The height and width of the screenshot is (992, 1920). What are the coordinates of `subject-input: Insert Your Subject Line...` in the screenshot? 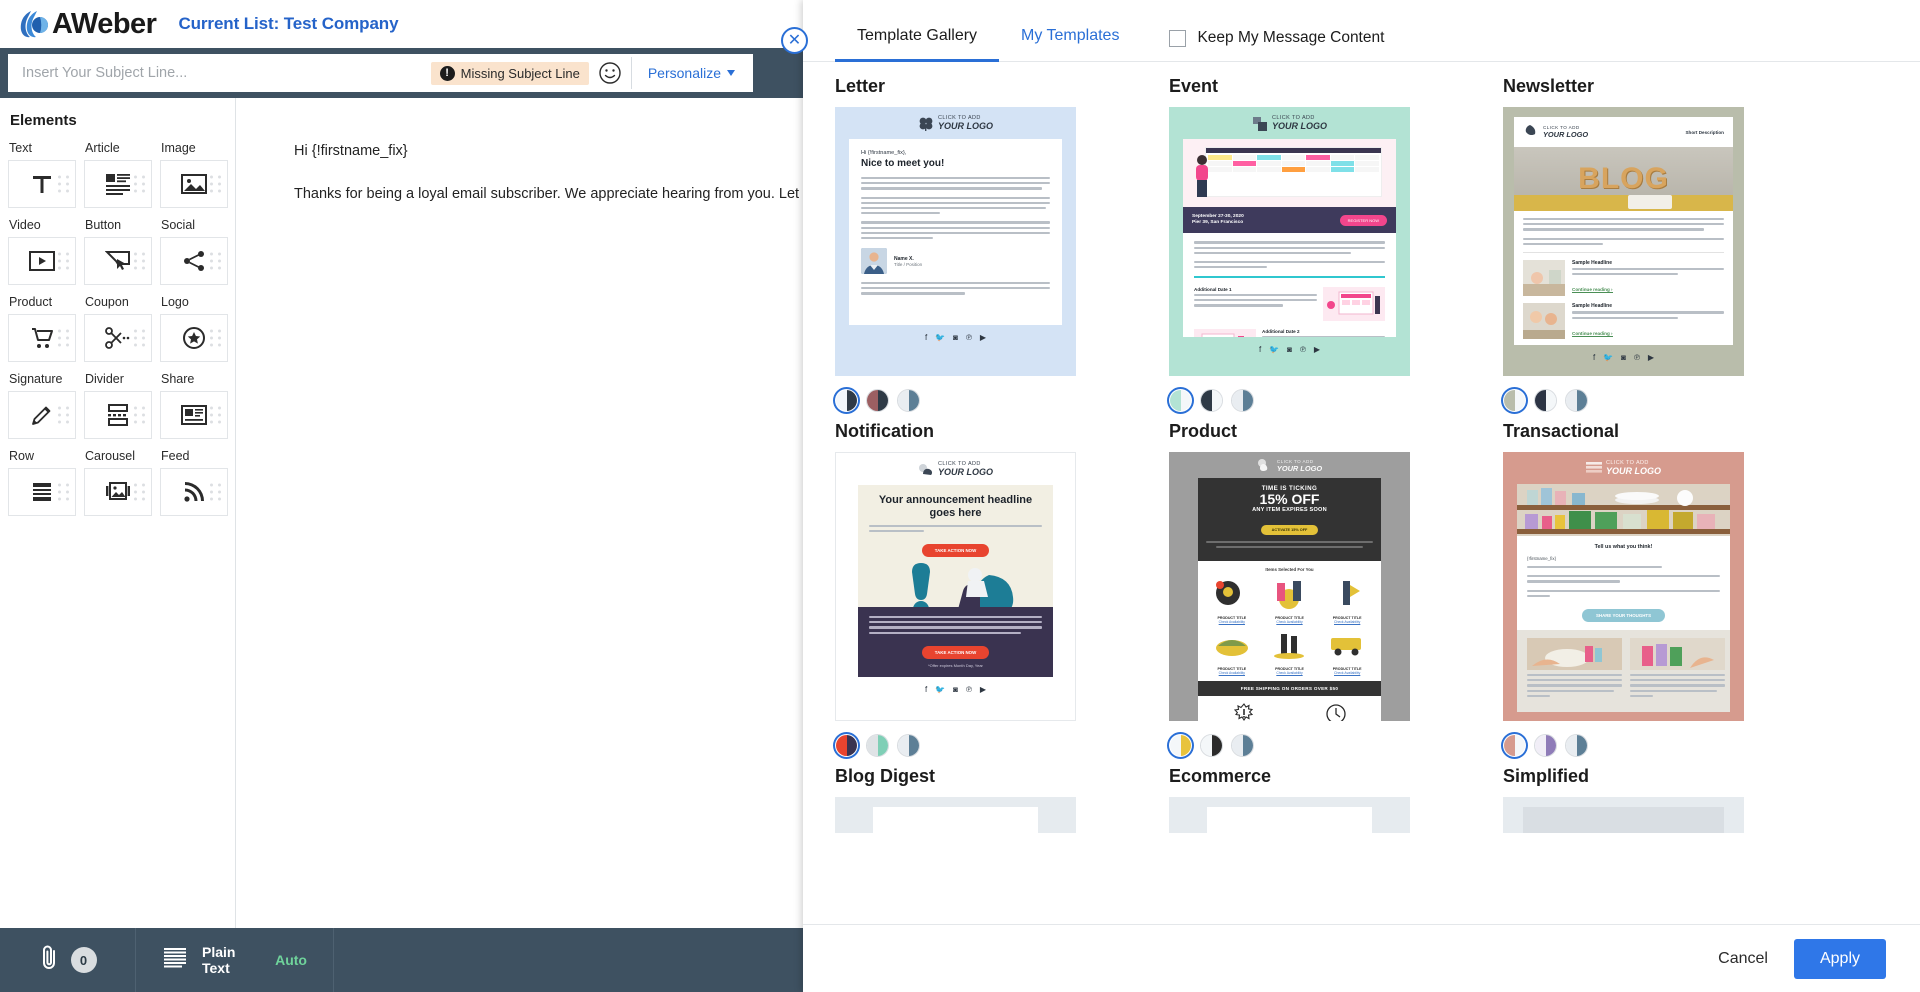 It's located at (222, 73).